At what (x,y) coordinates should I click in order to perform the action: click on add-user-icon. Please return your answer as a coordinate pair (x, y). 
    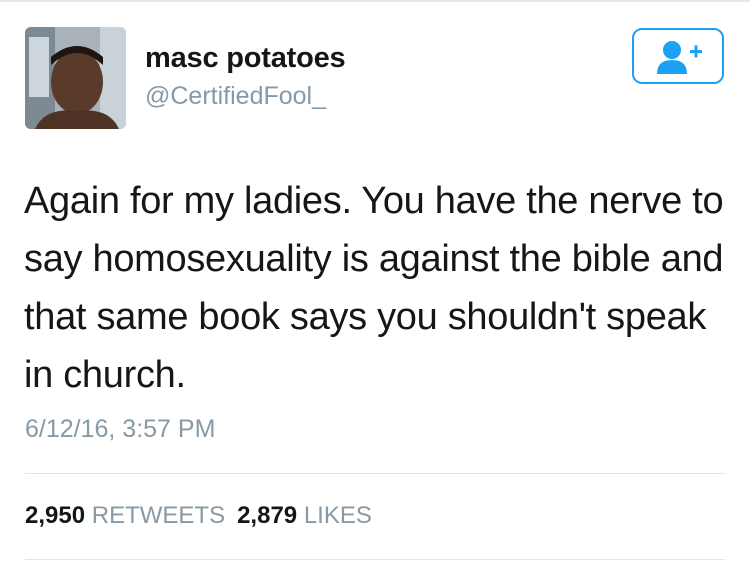
    Looking at the image, I should click on (679, 57).